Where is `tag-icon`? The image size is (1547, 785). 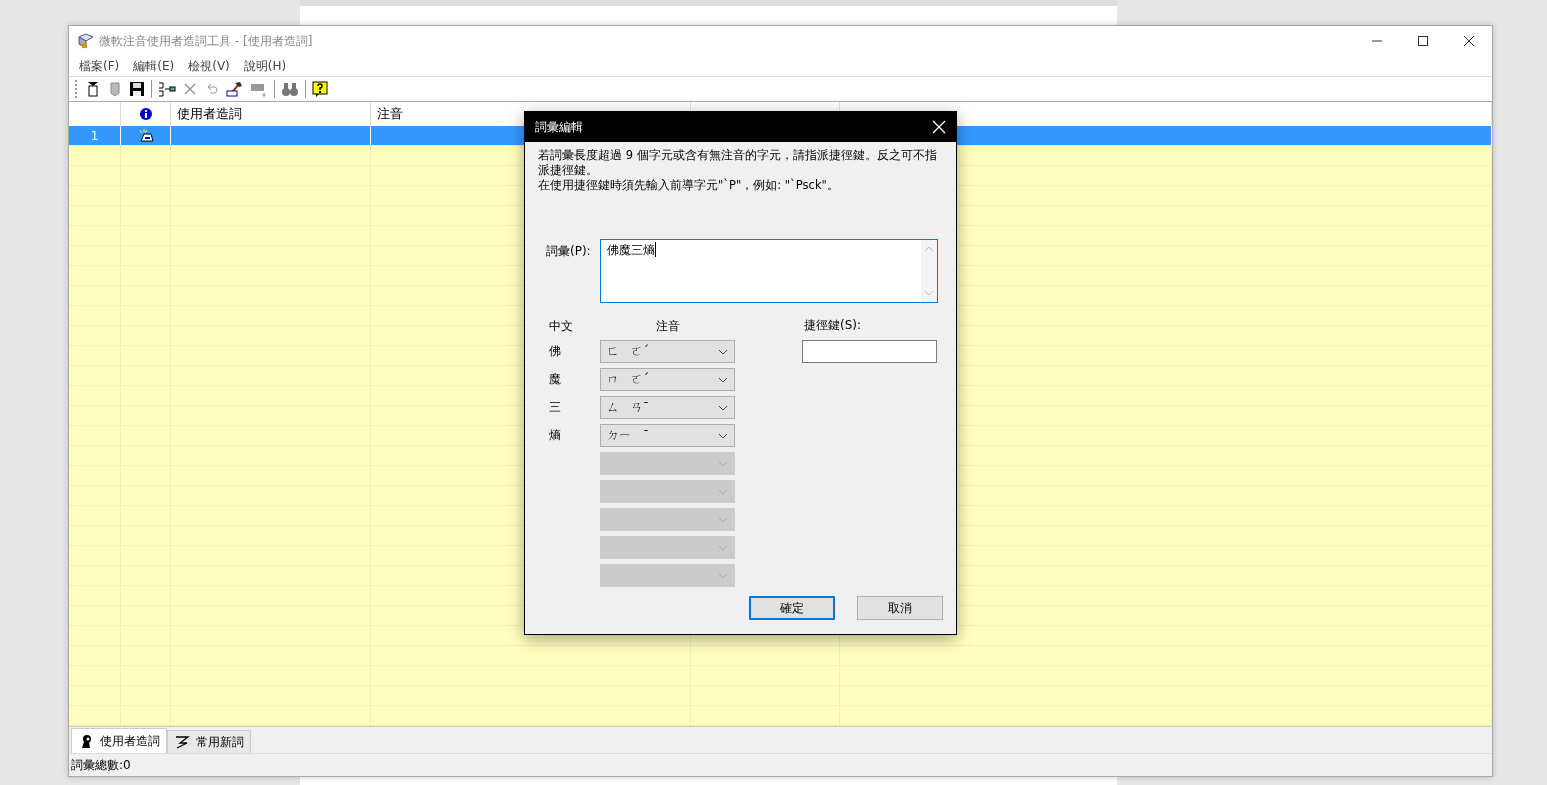
tag-icon is located at coordinates (115, 89).